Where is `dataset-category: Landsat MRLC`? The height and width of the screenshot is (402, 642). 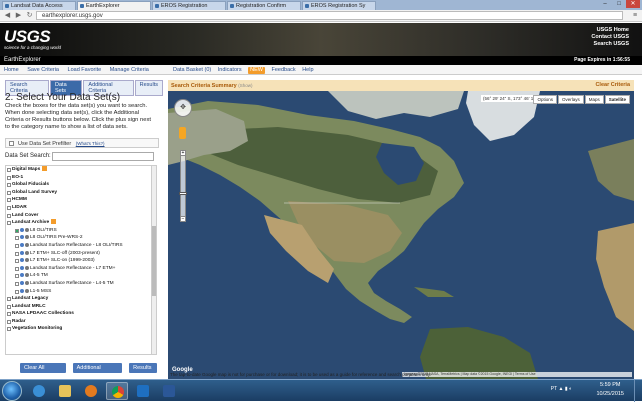
dataset-category: Landsat MRLC is located at coordinates (79, 307).